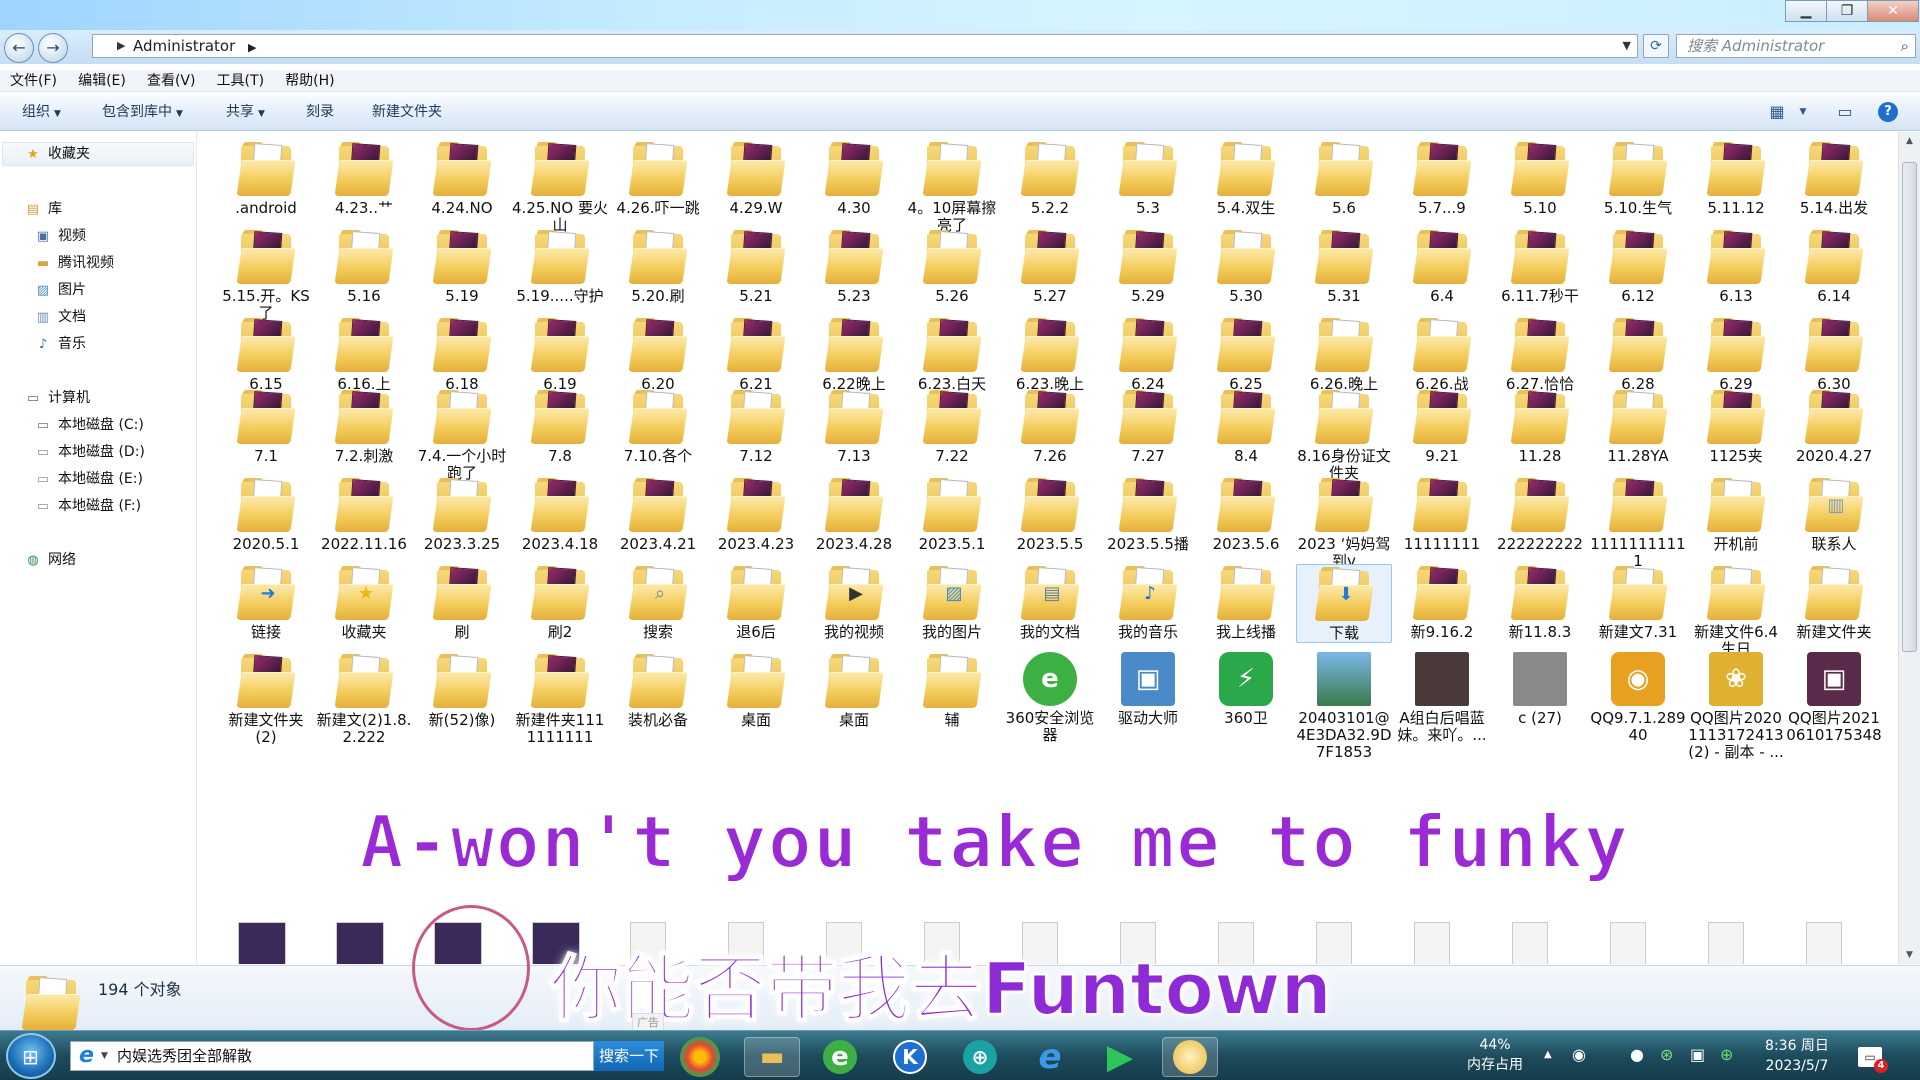 The image size is (1920, 1080). What do you see at coordinates (1442, 602) in the screenshot?
I see `file-item: 新9.16.2` at bounding box center [1442, 602].